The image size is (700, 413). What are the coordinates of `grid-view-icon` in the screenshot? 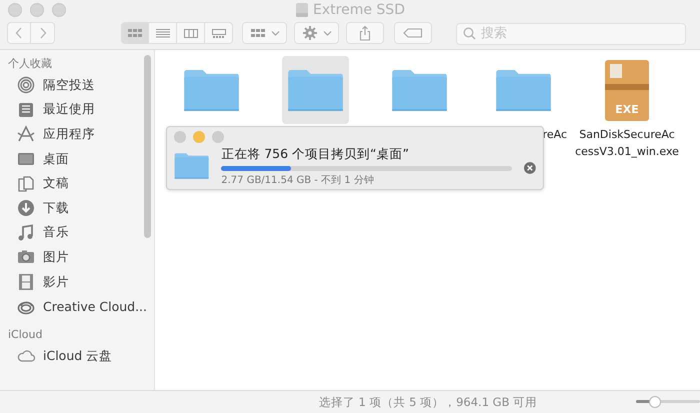 It's located at (135, 33).